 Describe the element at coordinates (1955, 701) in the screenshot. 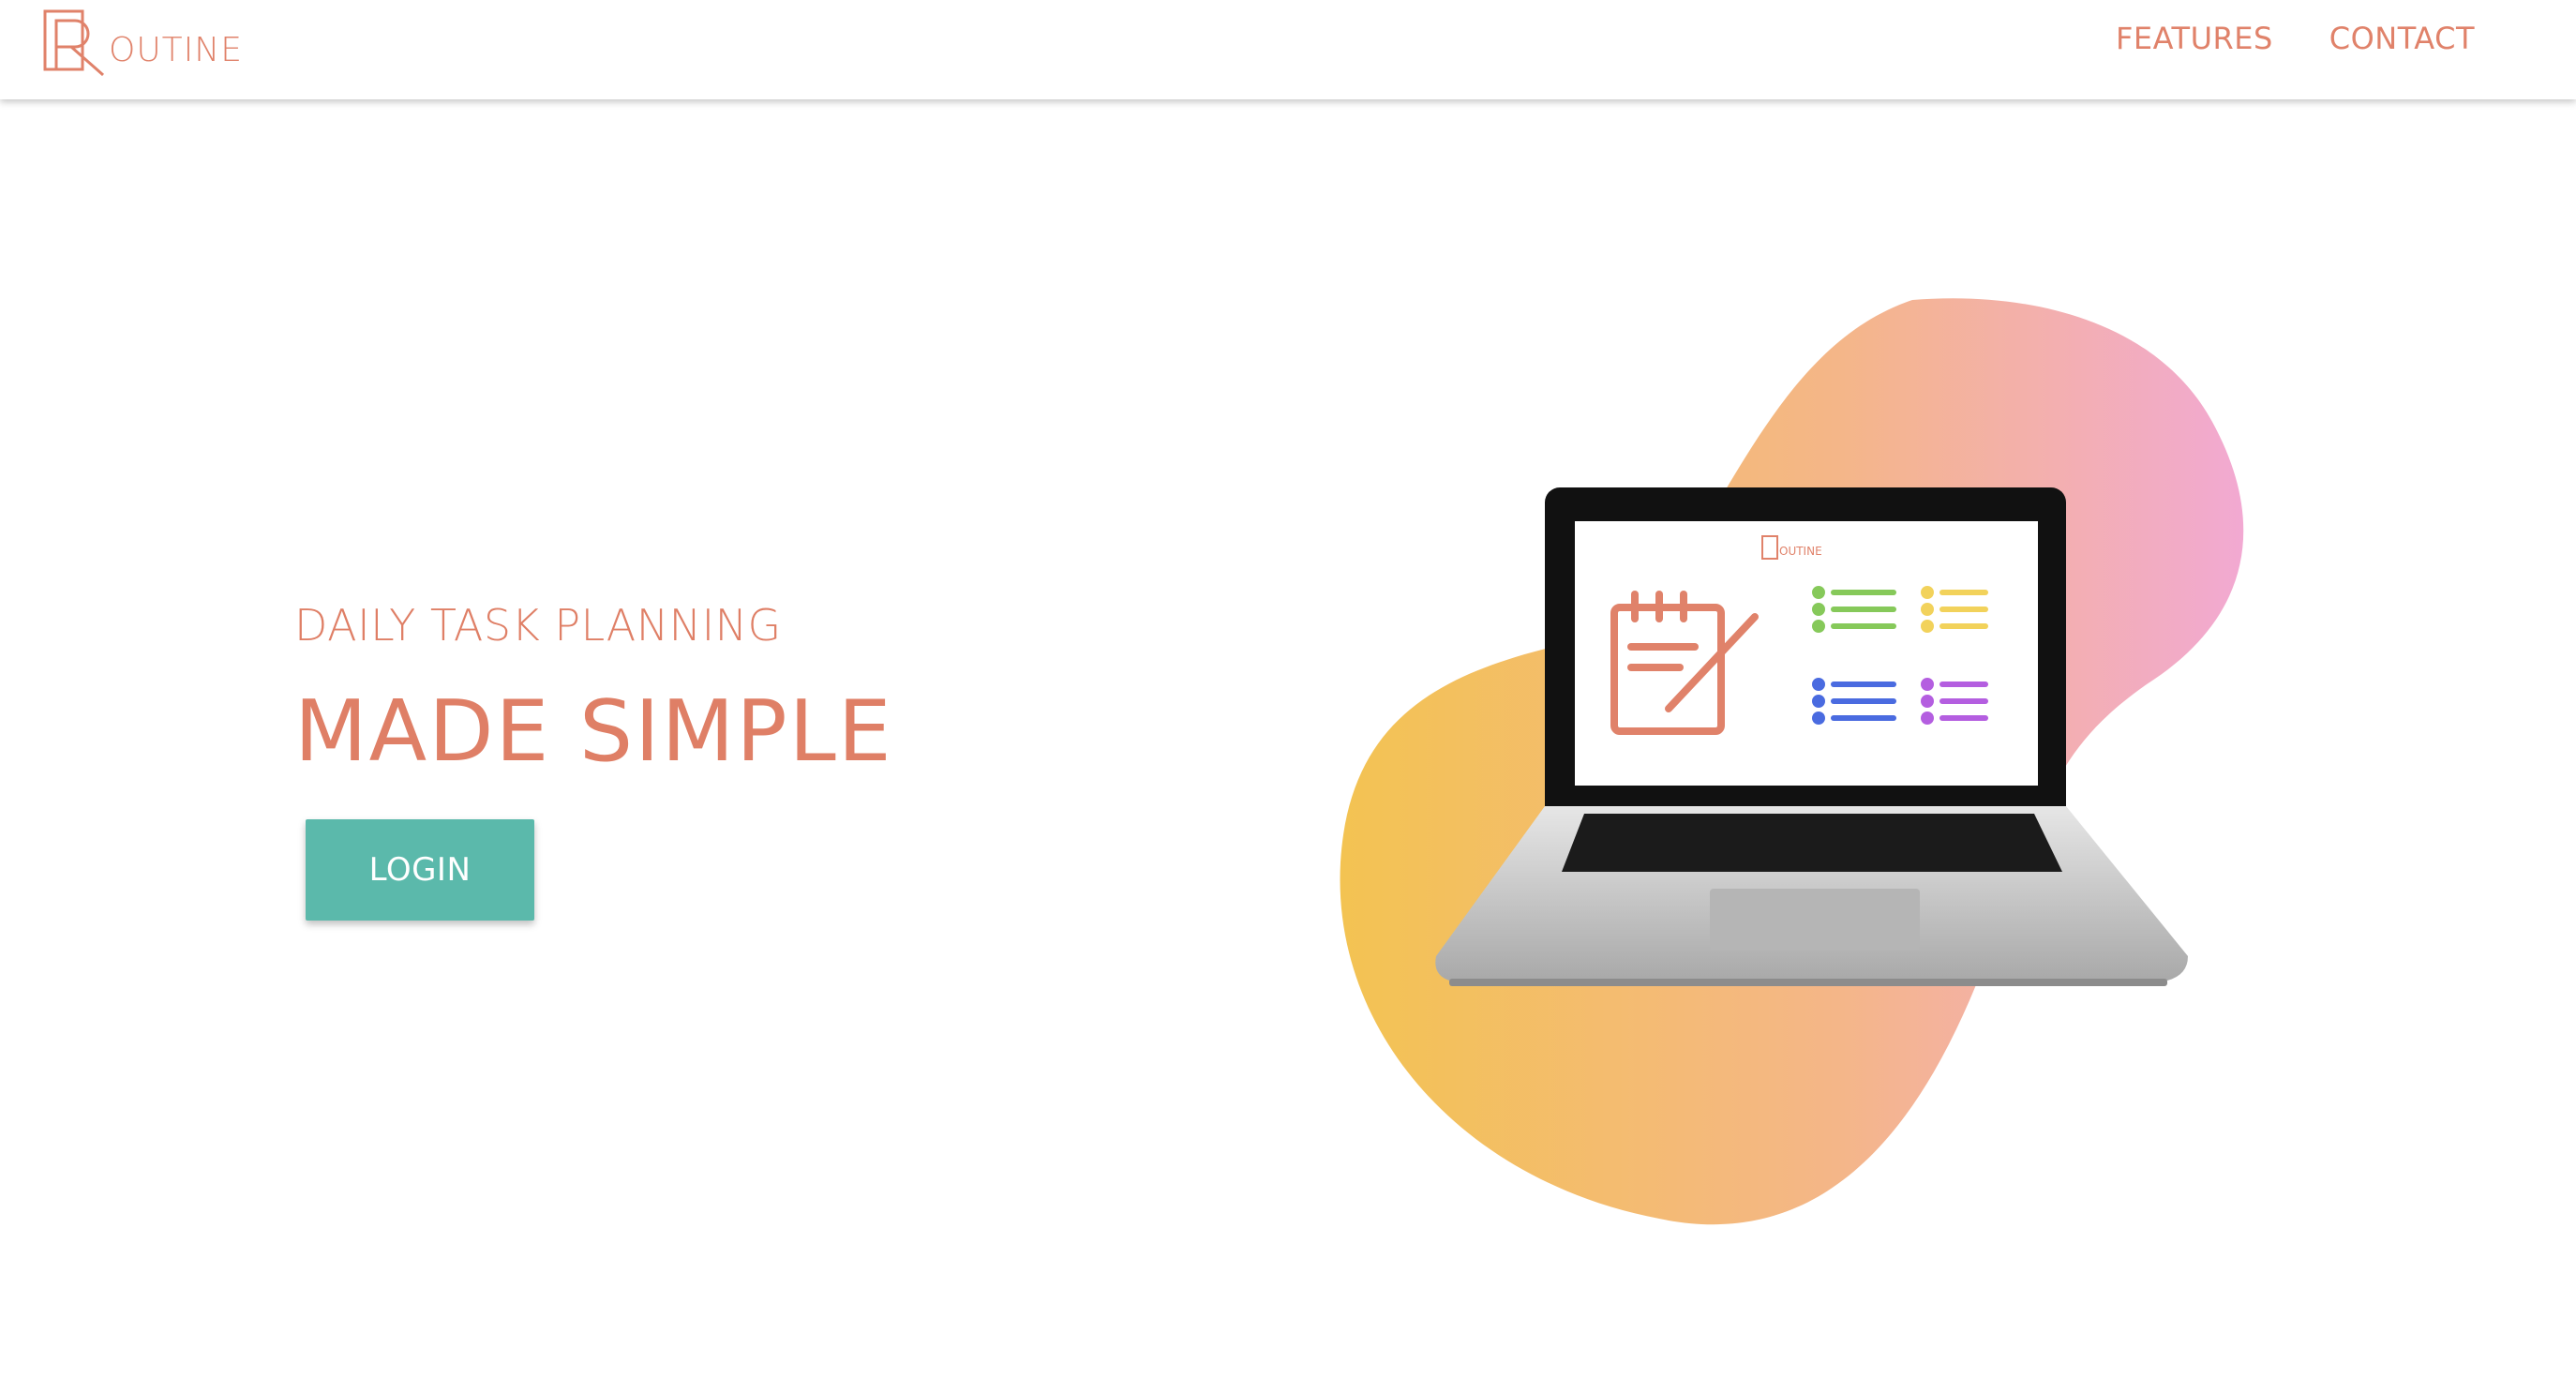

I see `list-icon-purple` at that location.